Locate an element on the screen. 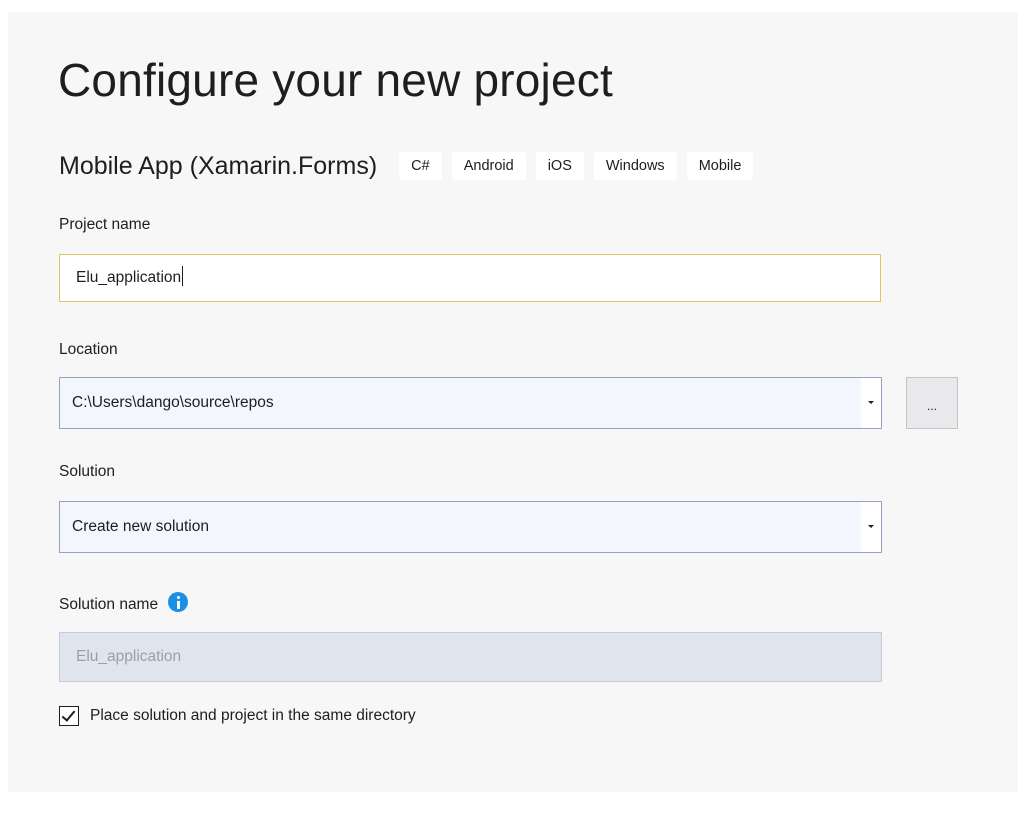 The height and width of the screenshot is (820, 1018). tag-mobile: Mobile is located at coordinates (720, 166).